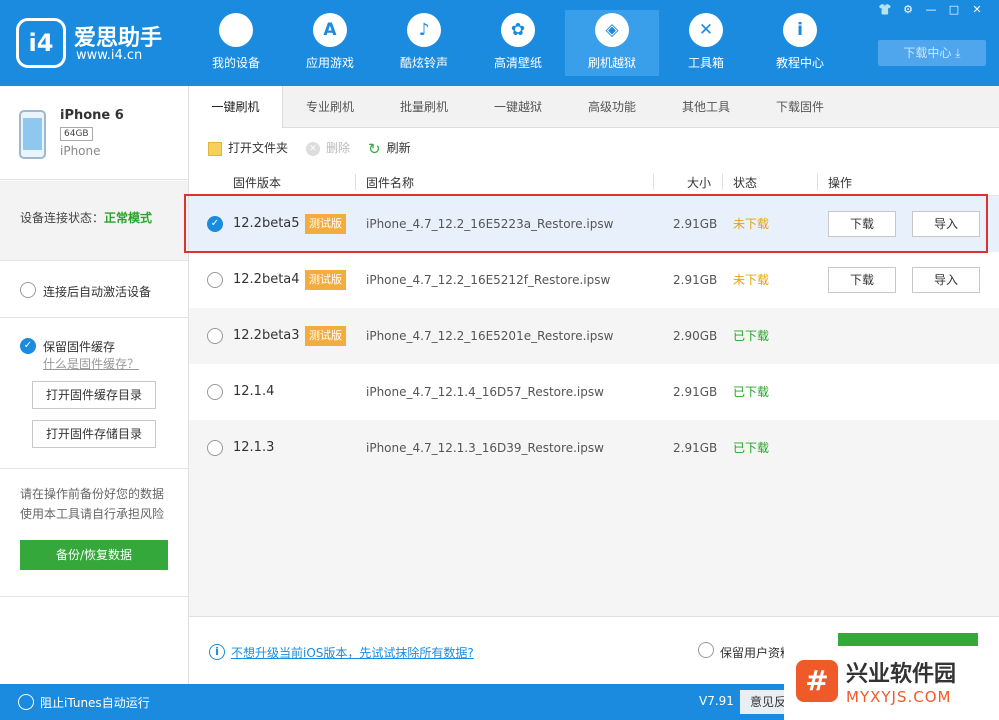  What do you see at coordinates (215, 148) in the screenshot?
I see `folder-icon` at bounding box center [215, 148].